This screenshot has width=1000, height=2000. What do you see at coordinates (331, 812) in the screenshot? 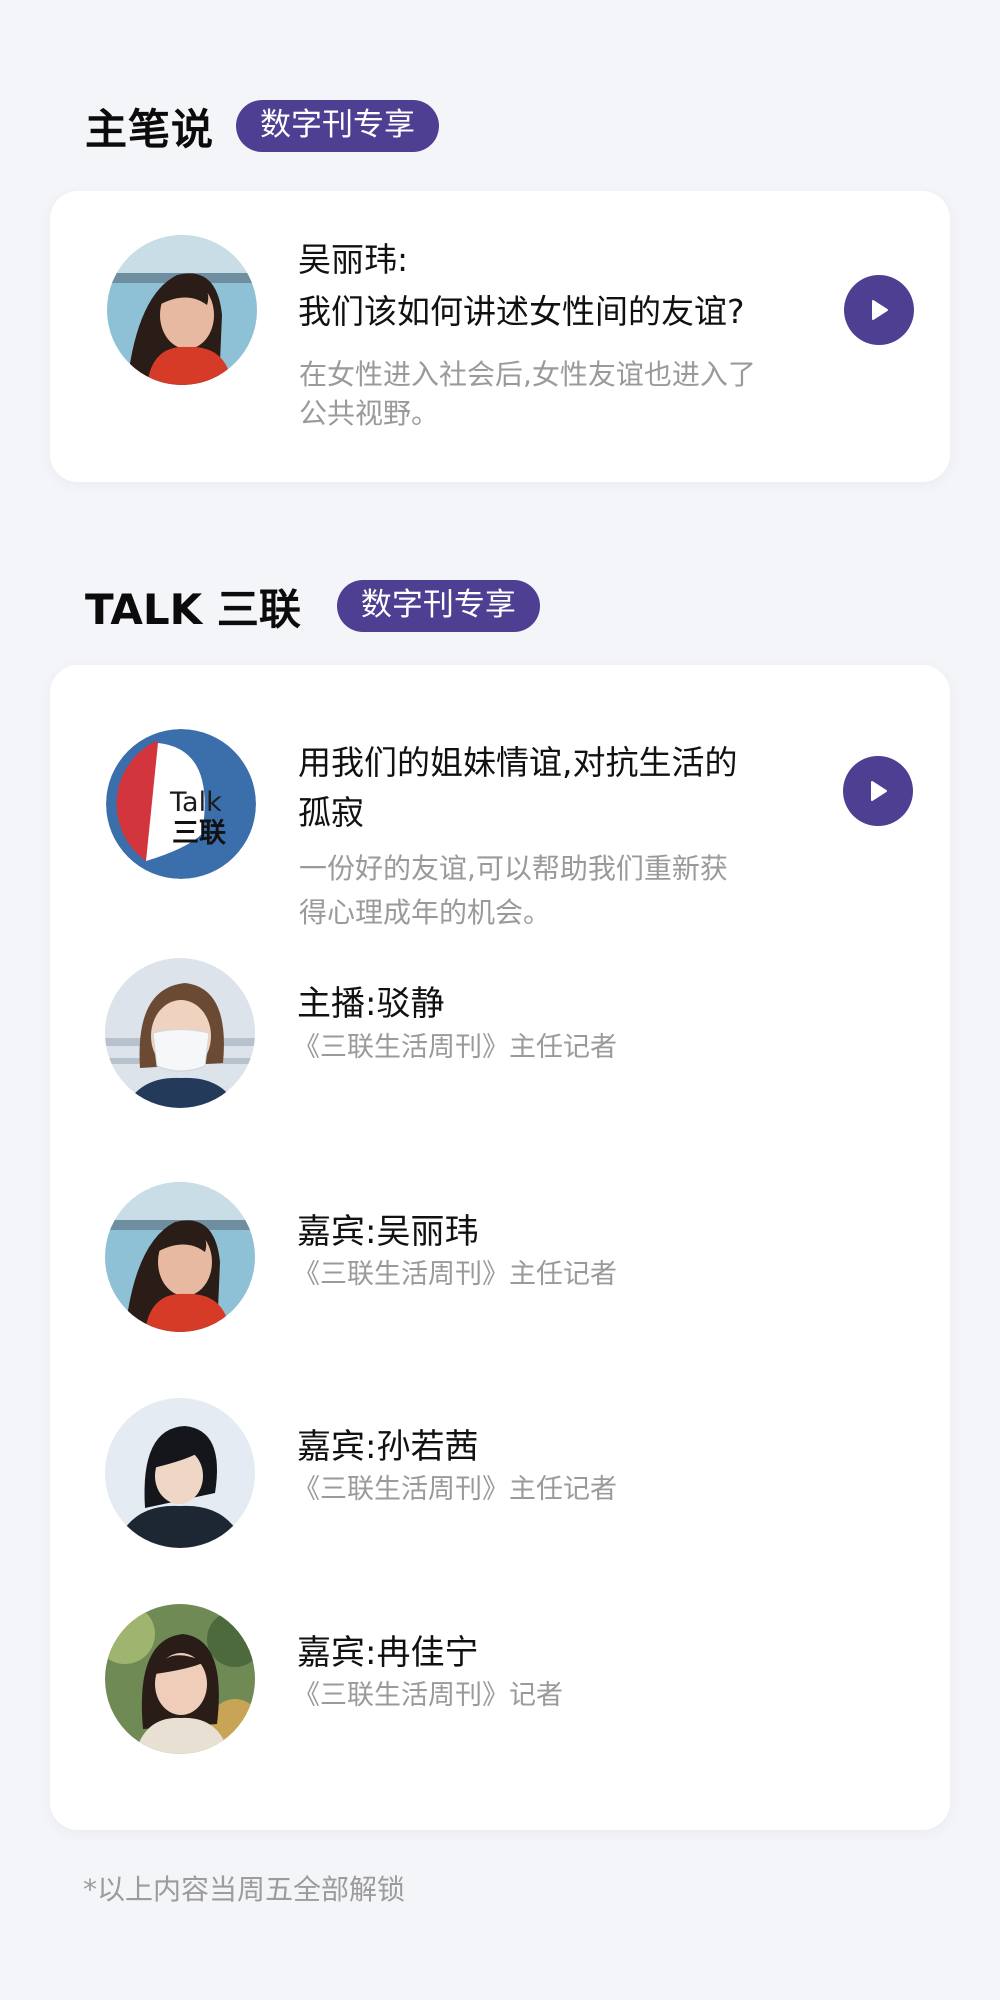
I see `episode-title-line2: 孤寂` at bounding box center [331, 812].